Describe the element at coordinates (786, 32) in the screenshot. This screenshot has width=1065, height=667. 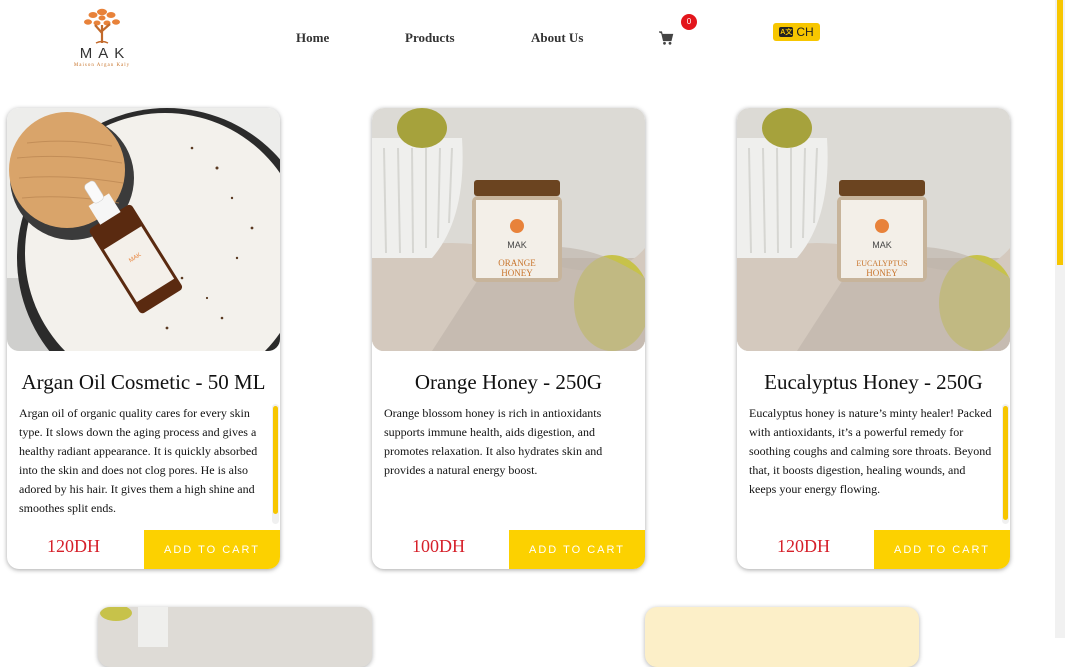
I see `translate-icon: A文` at that location.